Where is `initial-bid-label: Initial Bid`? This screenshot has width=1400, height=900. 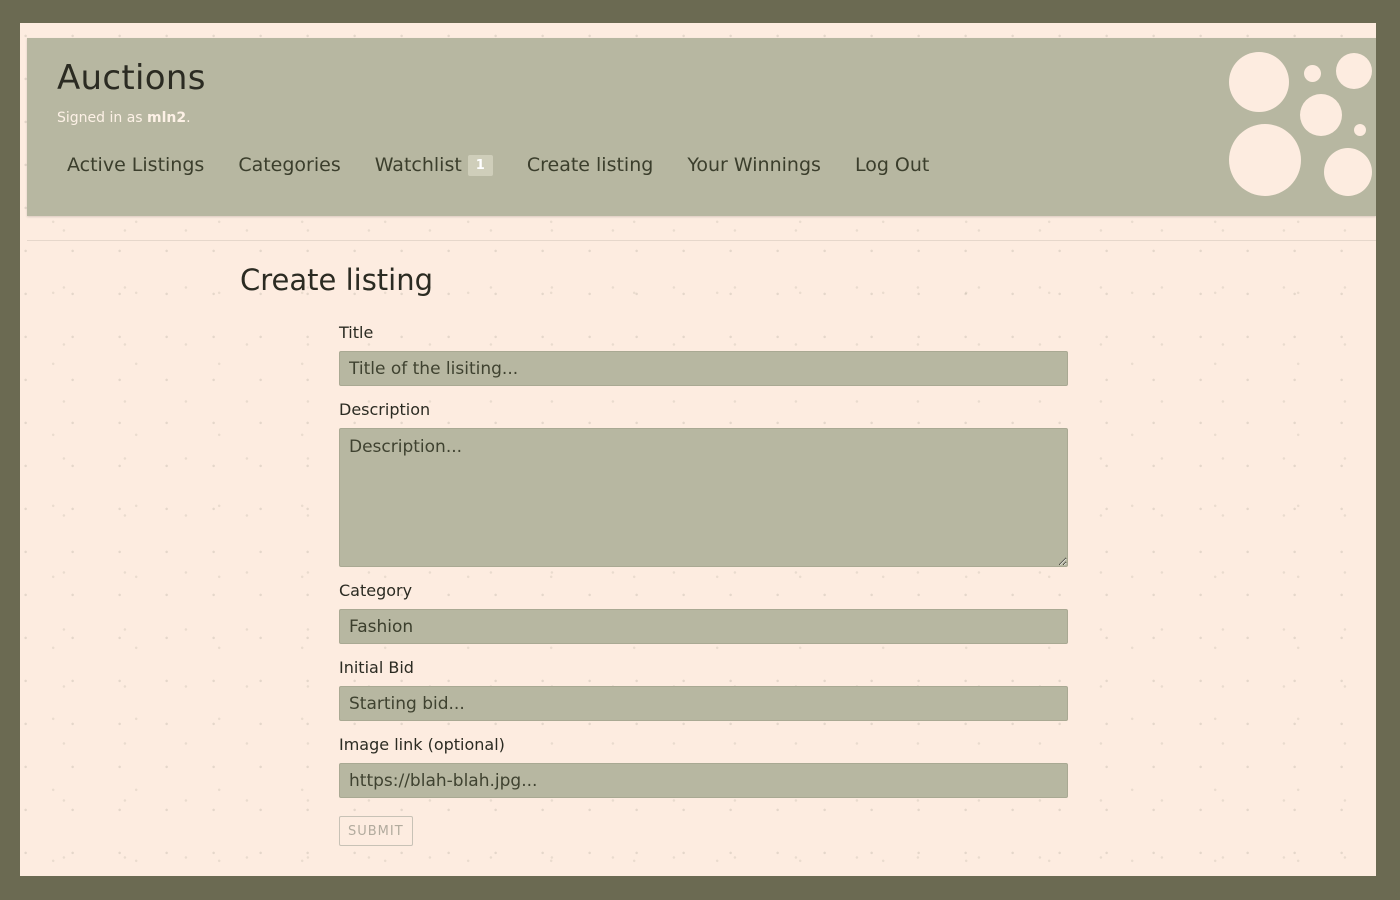 initial-bid-label: Initial Bid is located at coordinates (376, 667).